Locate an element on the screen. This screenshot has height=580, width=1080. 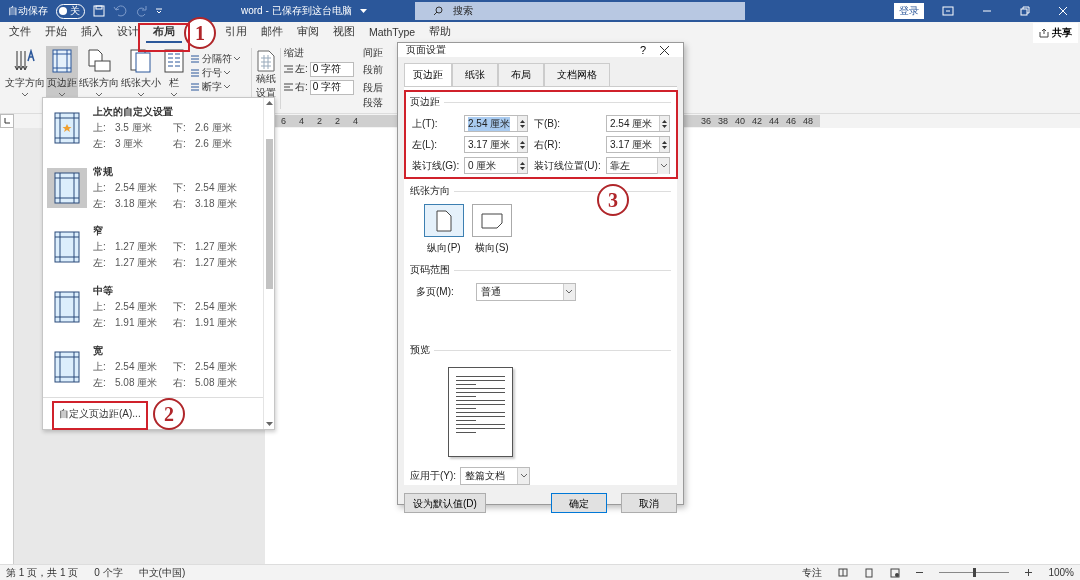
ruler-number: 36 is located at coordinates (705, 121).